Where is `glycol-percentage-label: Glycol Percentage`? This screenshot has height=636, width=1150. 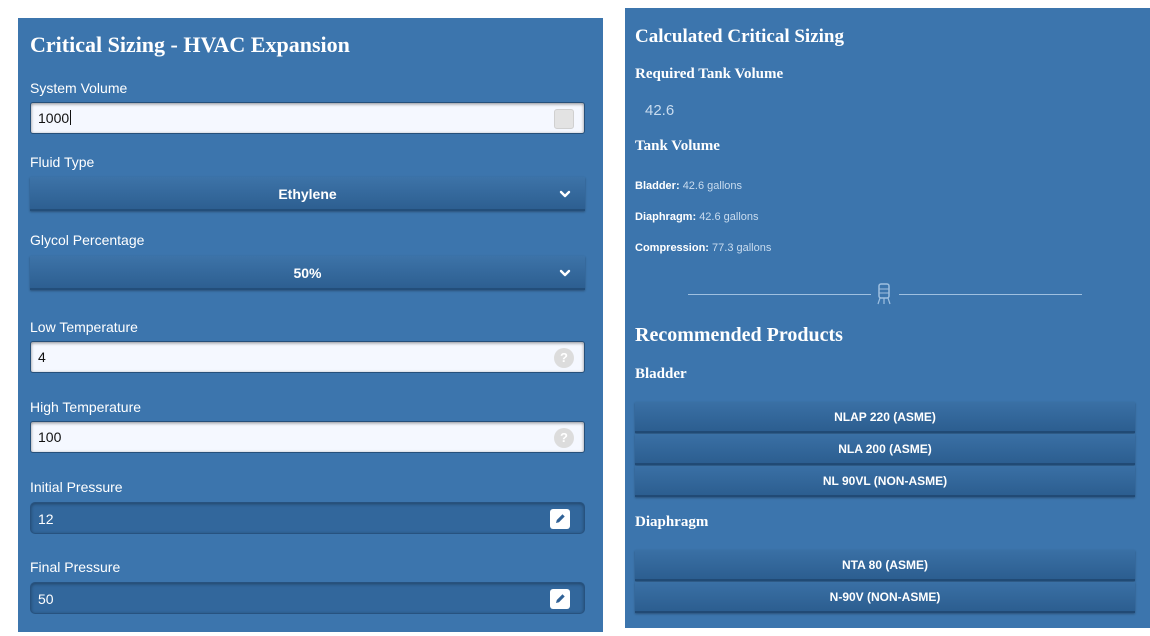 glycol-percentage-label: Glycol Percentage is located at coordinates (87, 240).